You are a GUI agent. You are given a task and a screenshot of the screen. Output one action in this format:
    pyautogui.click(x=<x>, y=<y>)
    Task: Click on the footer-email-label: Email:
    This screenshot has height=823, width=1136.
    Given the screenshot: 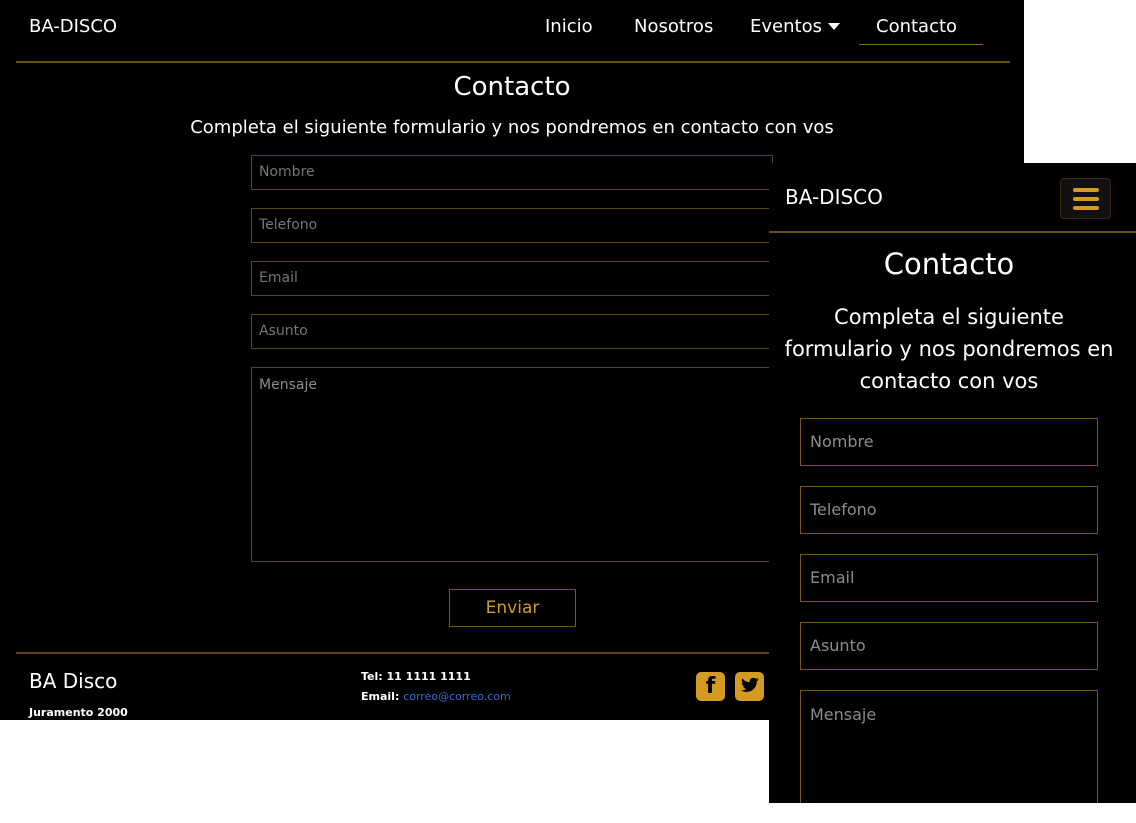 What is the action you would take?
    pyautogui.click(x=380, y=696)
    